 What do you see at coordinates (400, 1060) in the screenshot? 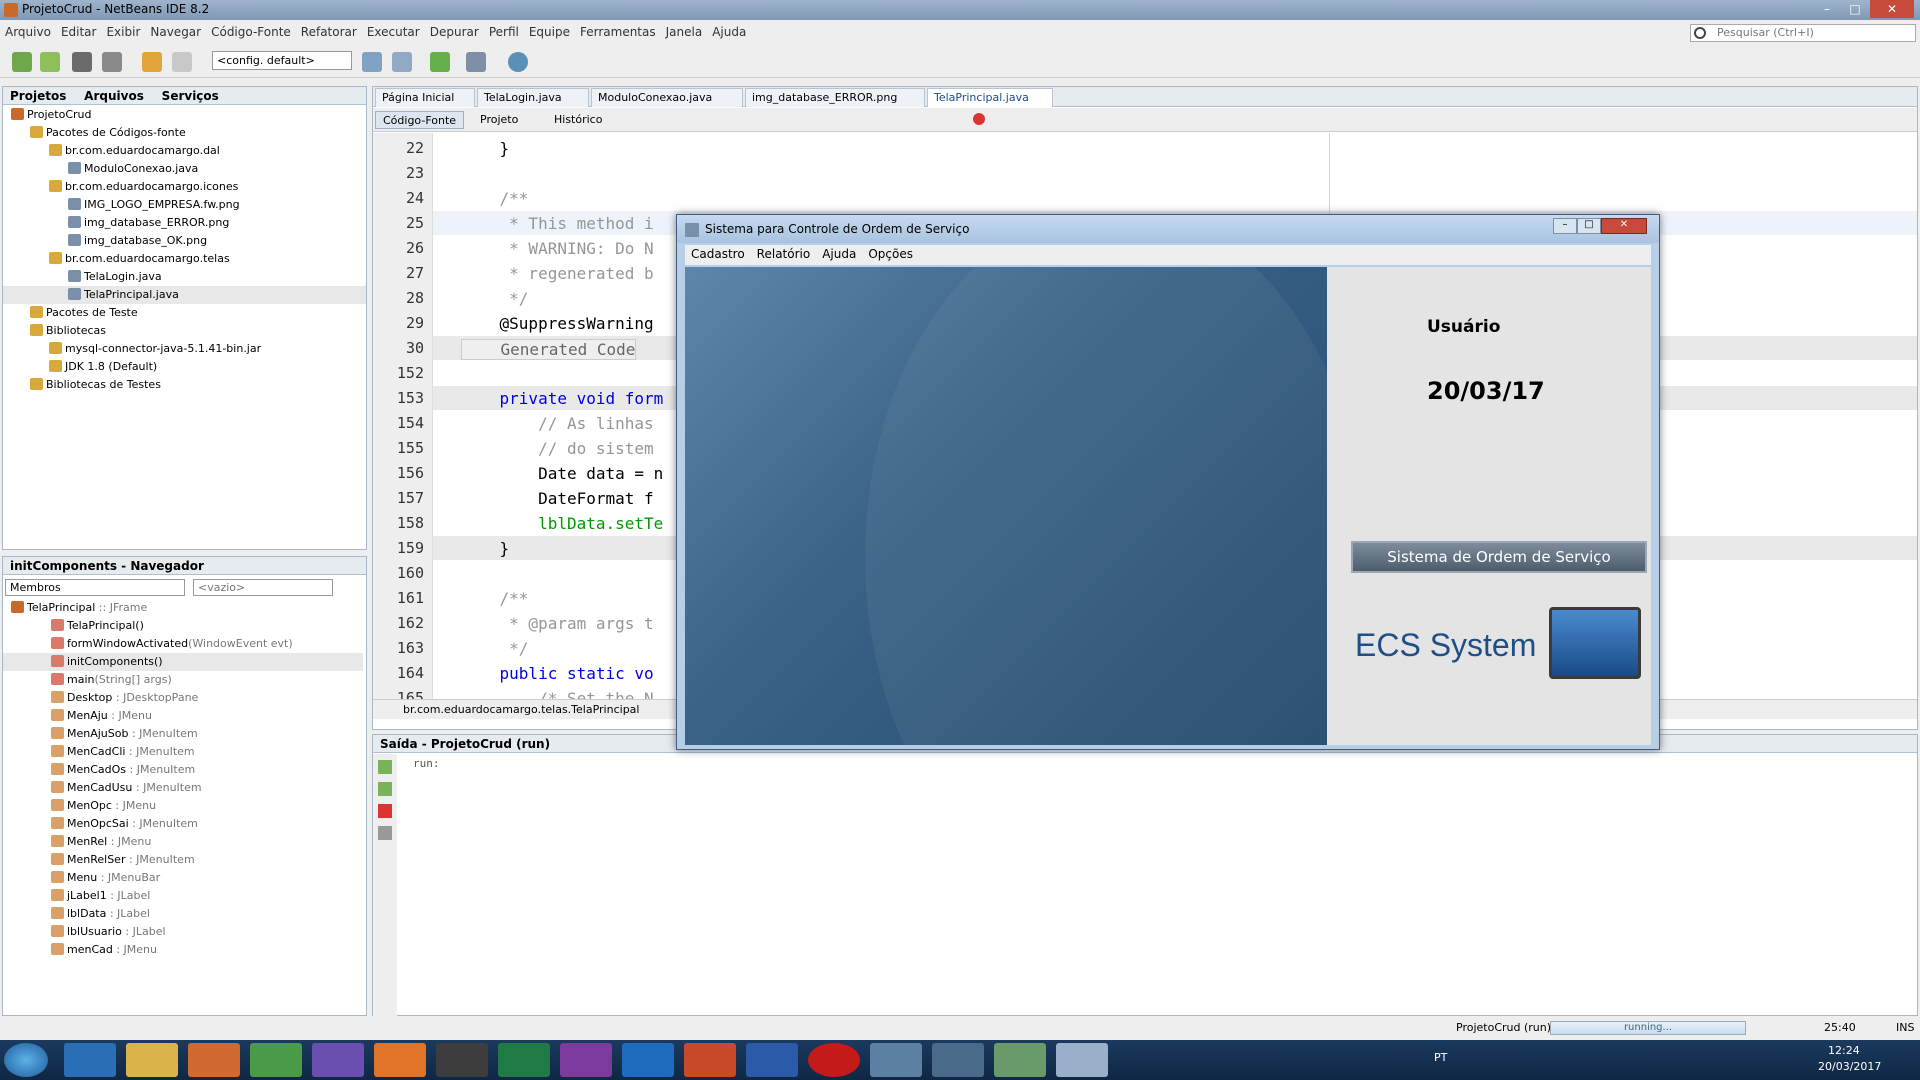
I see `firefox-icon` at bounding box center [400, 1060].